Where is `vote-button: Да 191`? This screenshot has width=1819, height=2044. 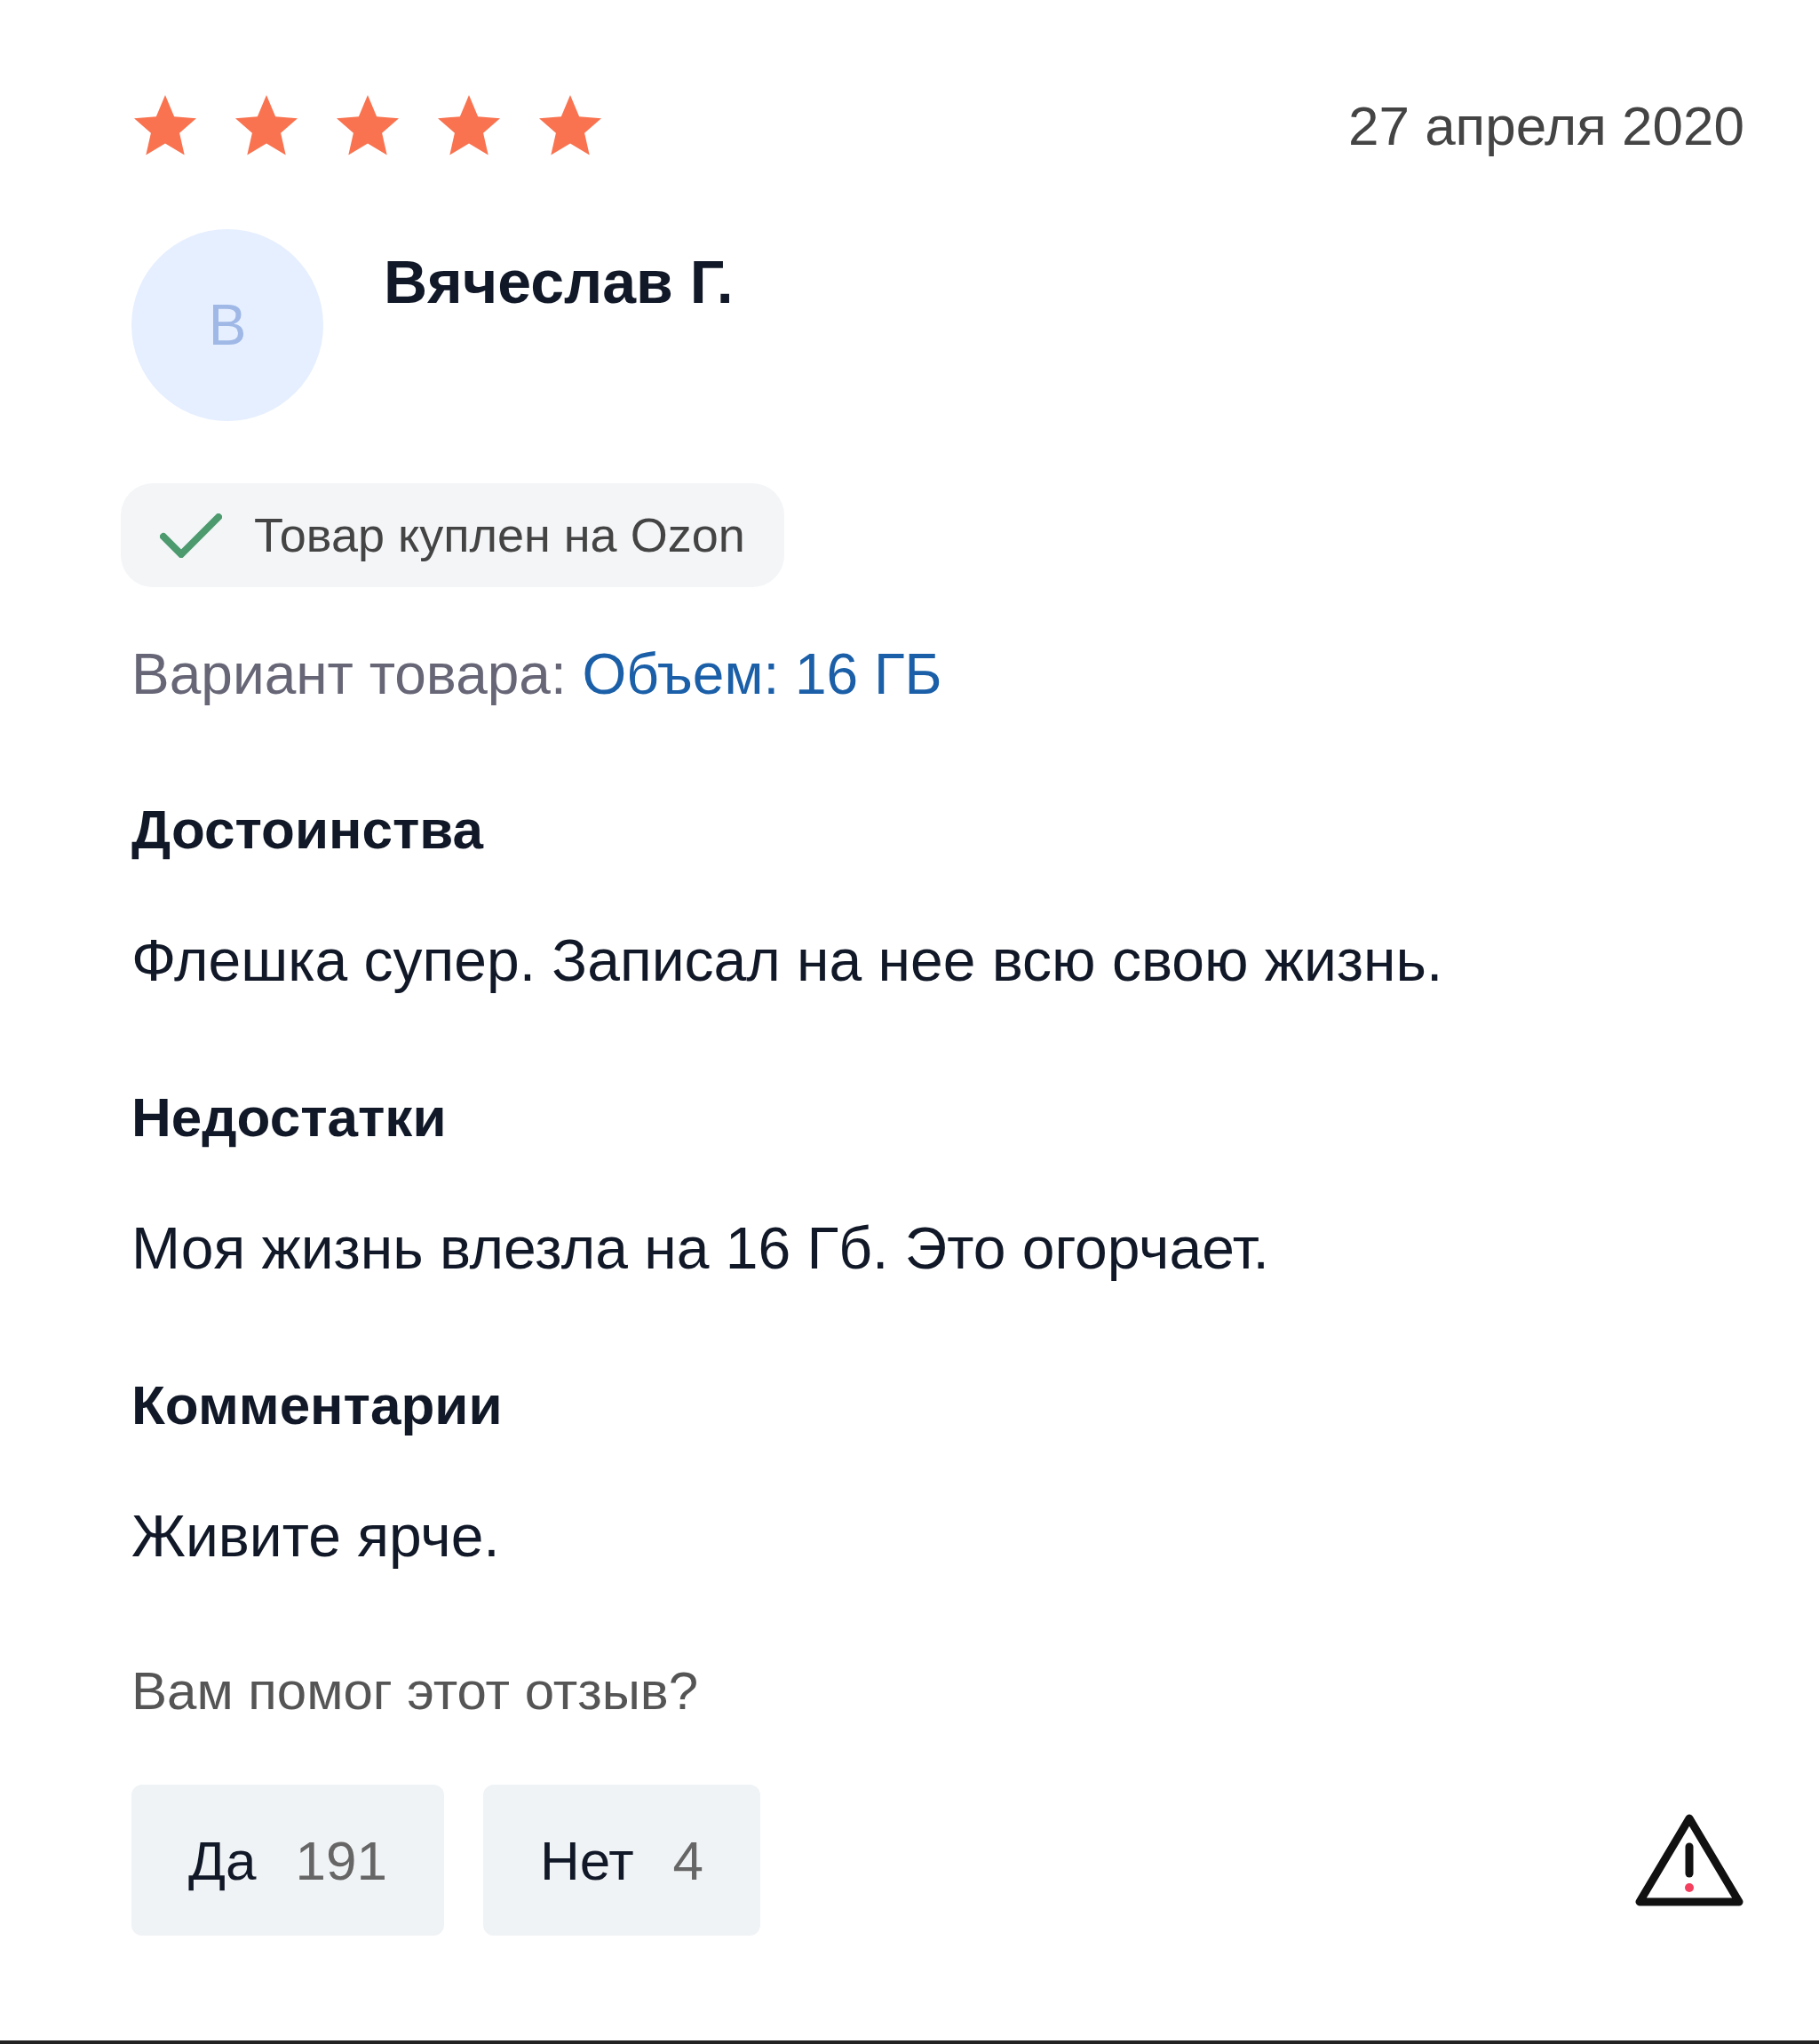
vote-button: Да 191 is located at coordinates (287, 1861).